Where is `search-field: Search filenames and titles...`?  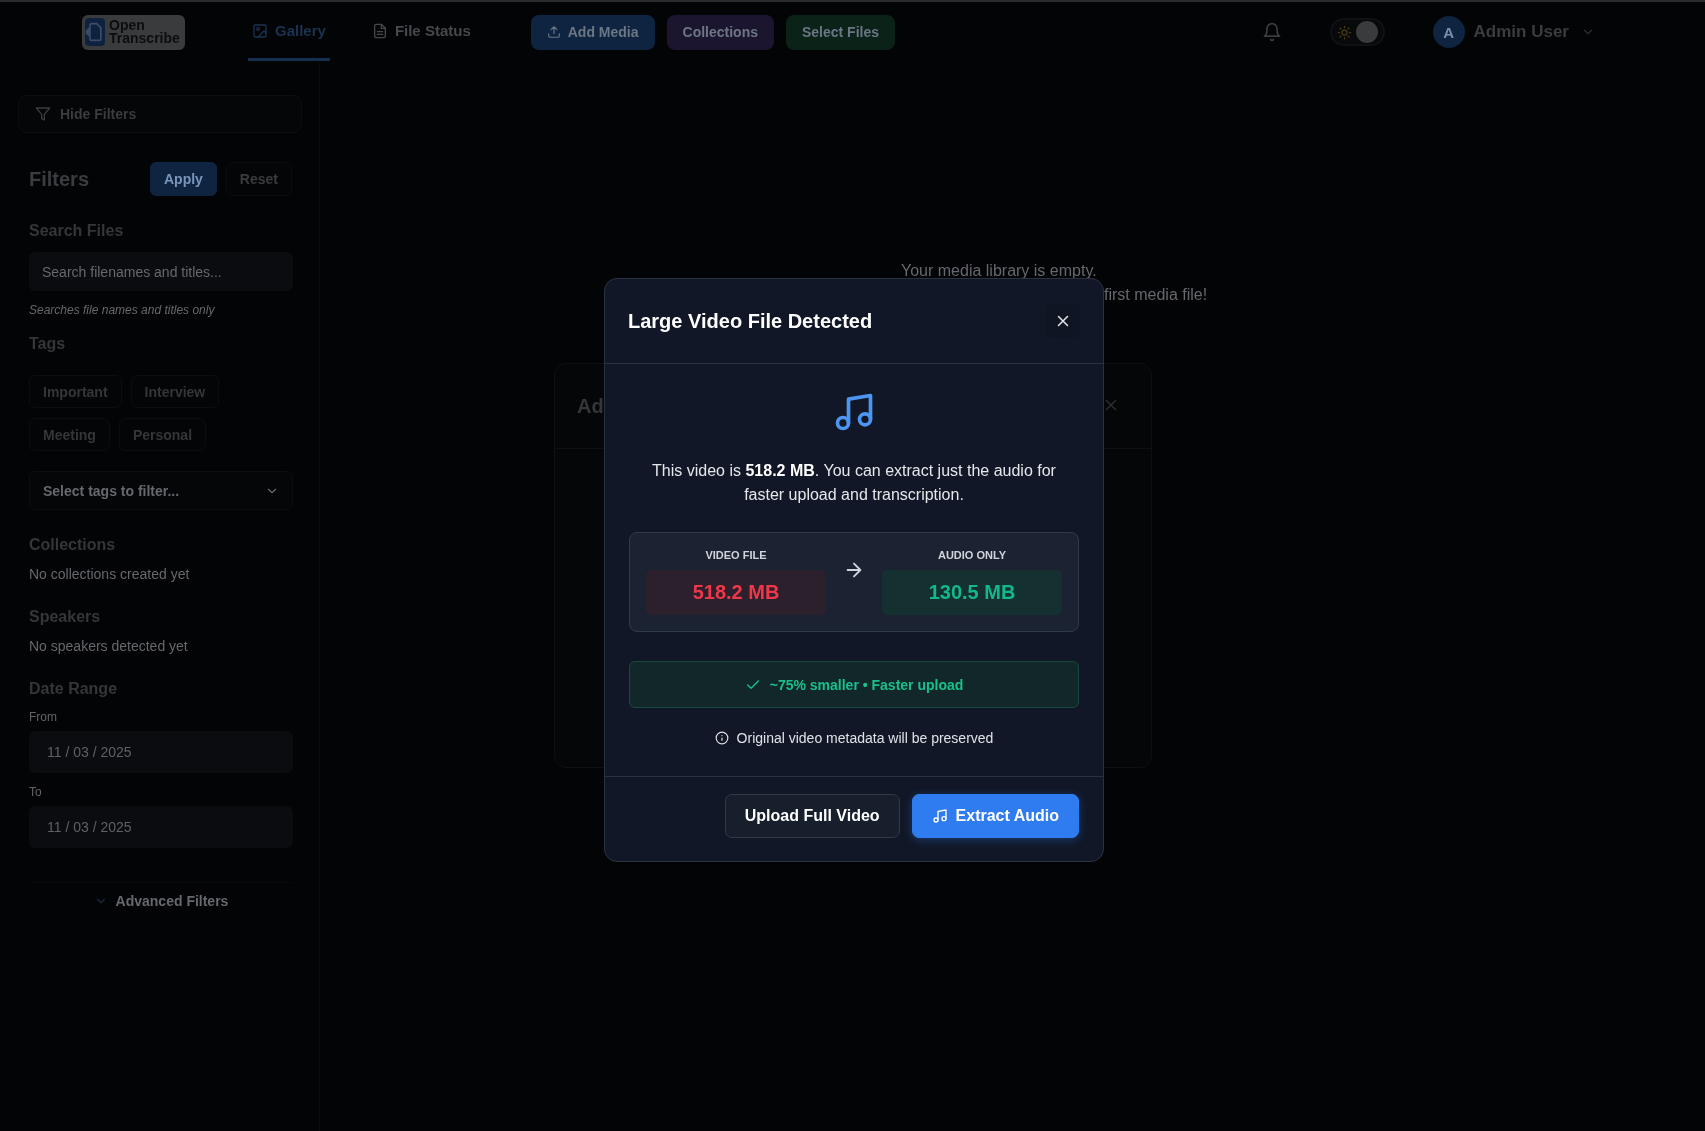
search-field: Search filenames and titles... is located at coordinates (161, 271).